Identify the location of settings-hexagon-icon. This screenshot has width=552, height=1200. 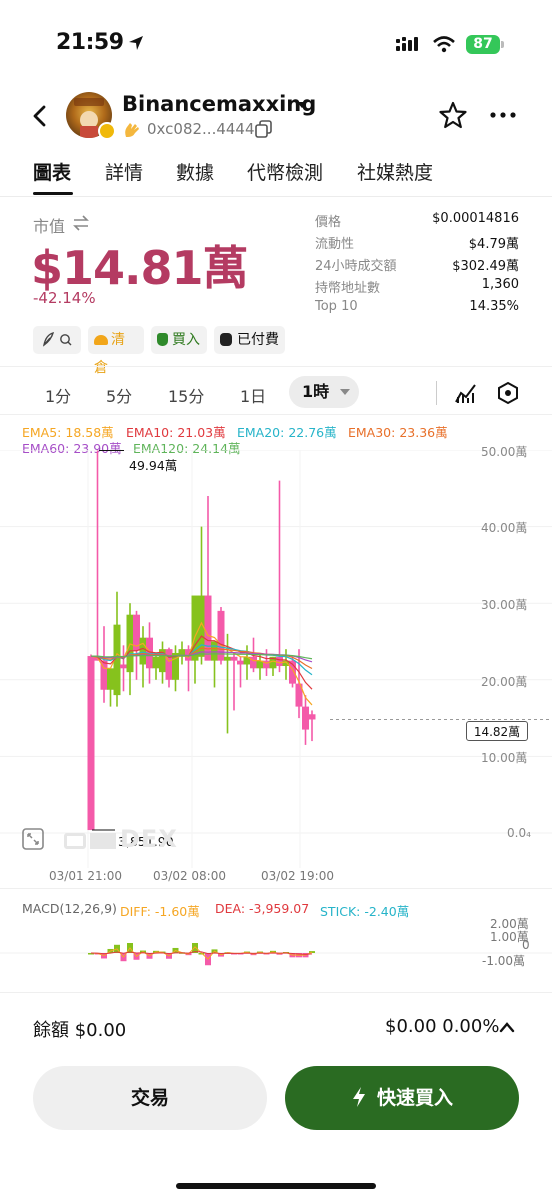
(508, 393).